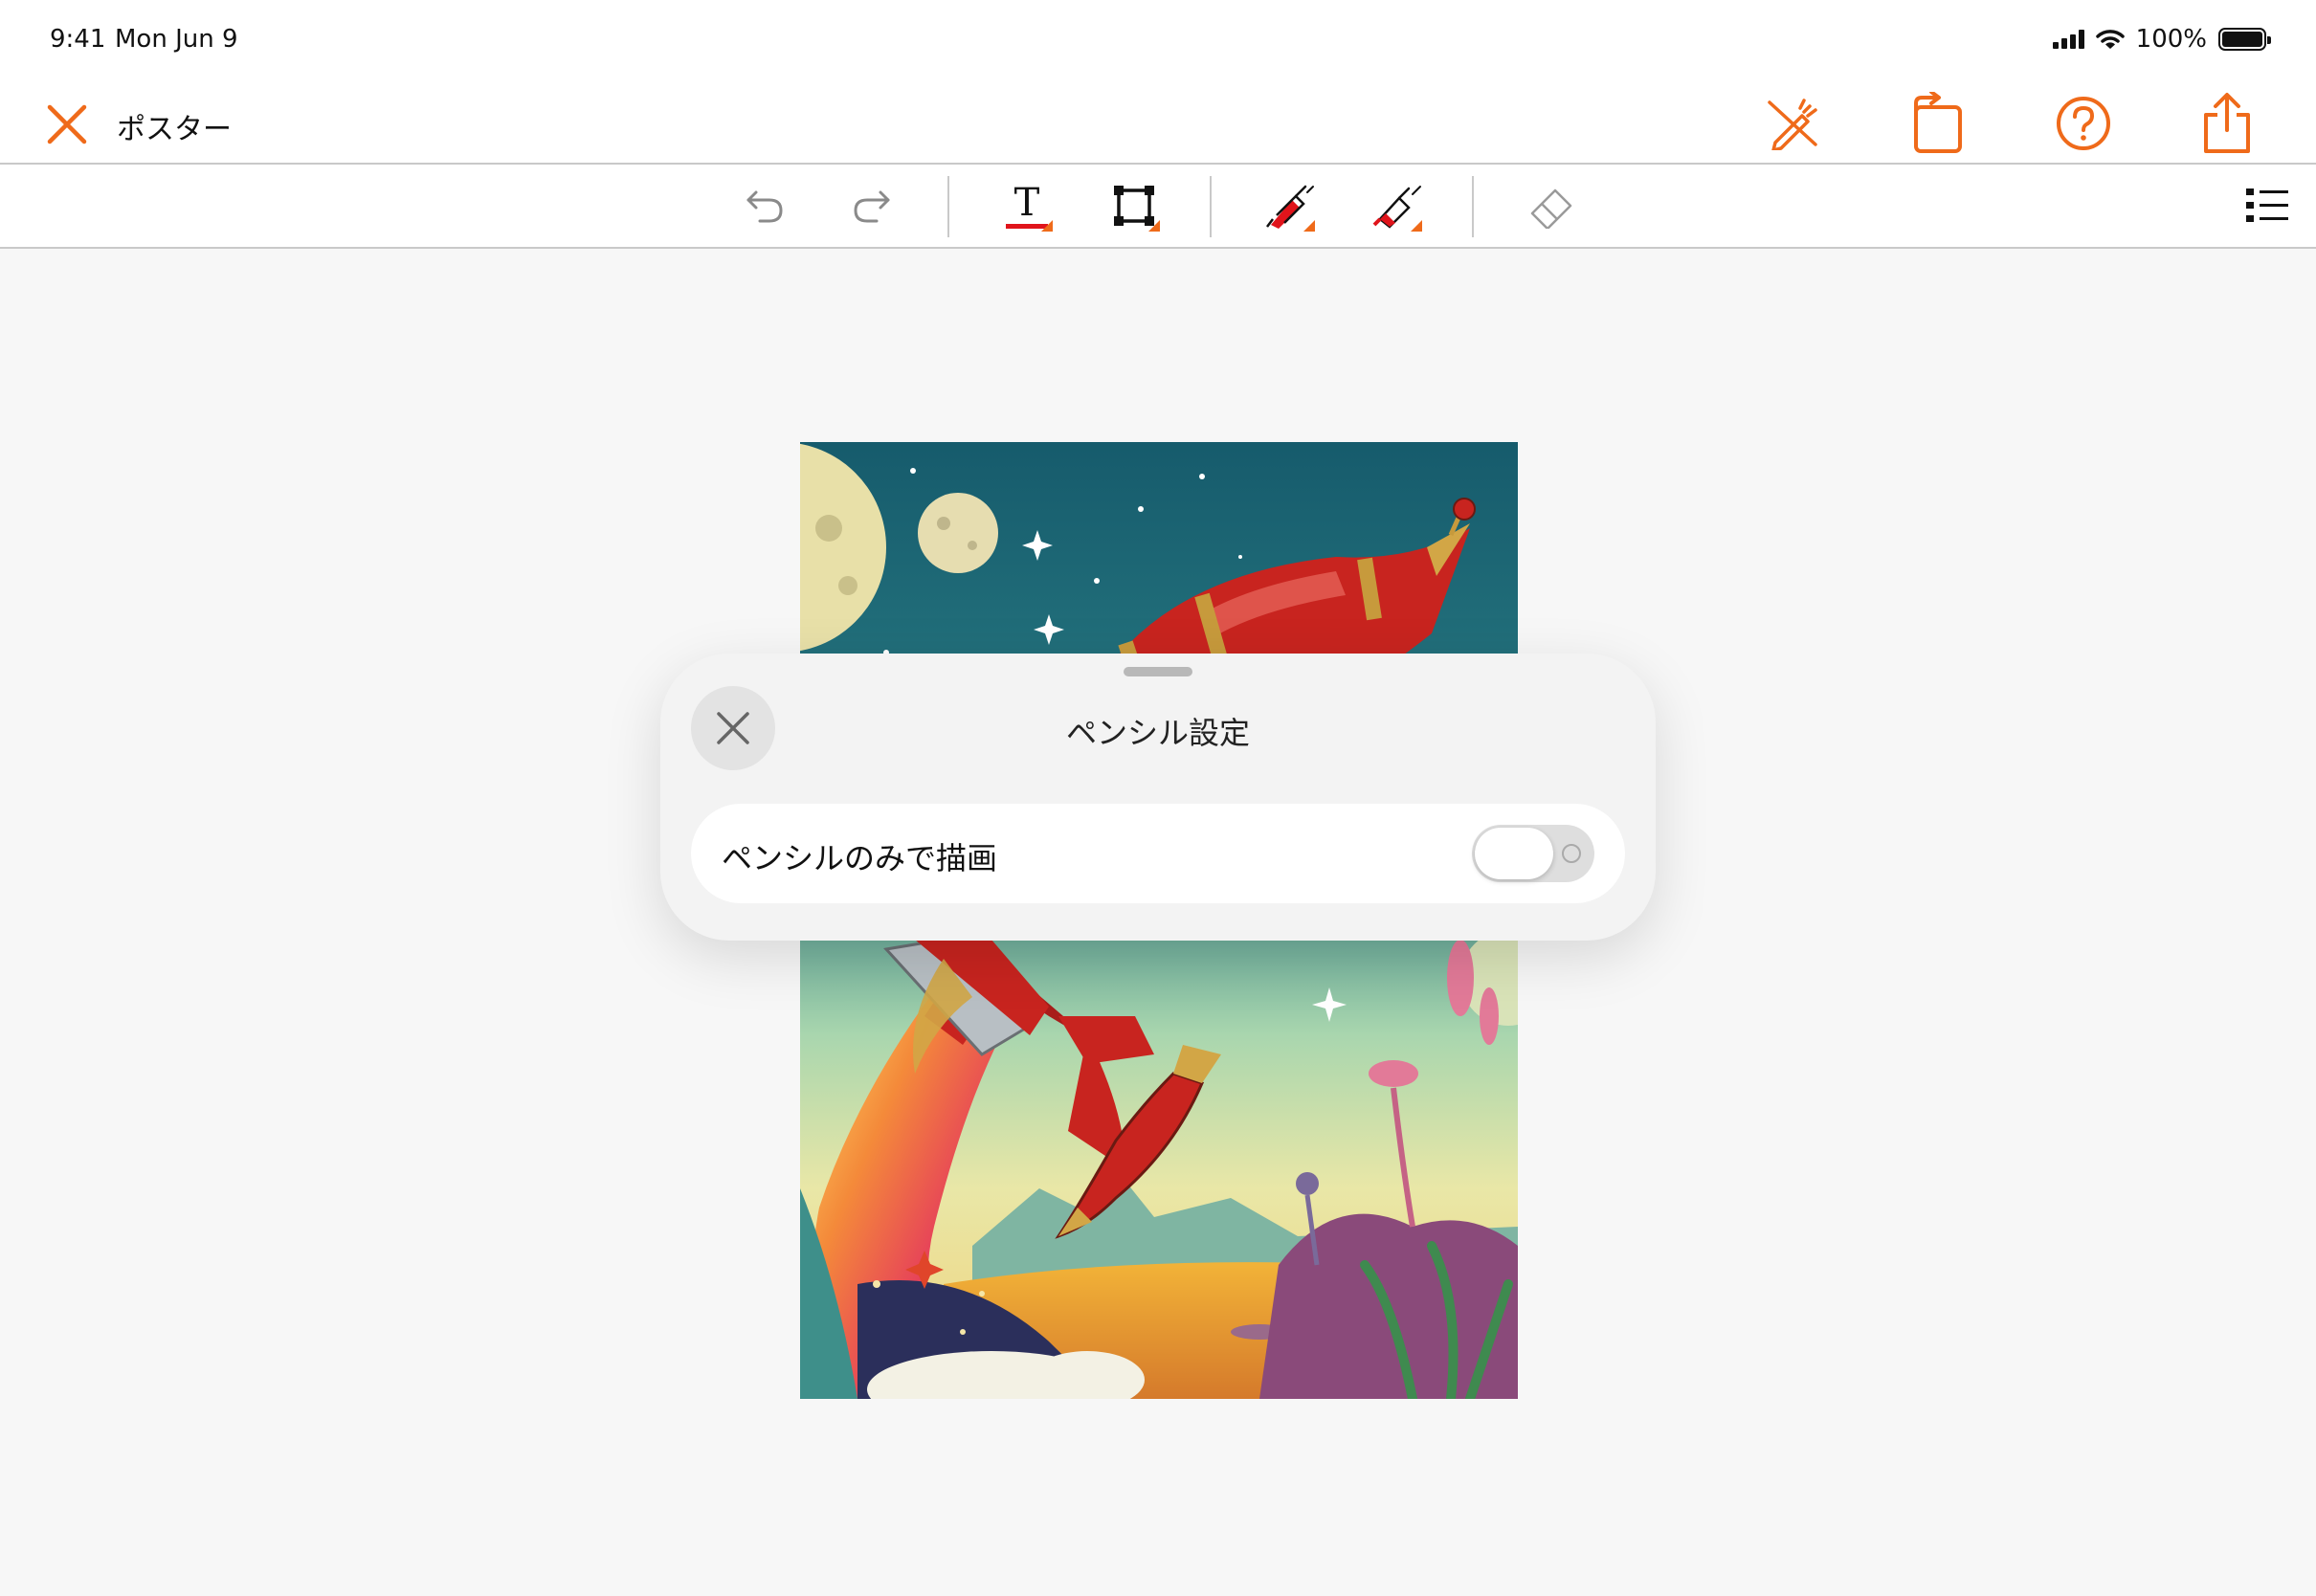  Describe the element at coordinates (1158, 672) in the screenshot. I see `sheet-grabber-handle` at that location.